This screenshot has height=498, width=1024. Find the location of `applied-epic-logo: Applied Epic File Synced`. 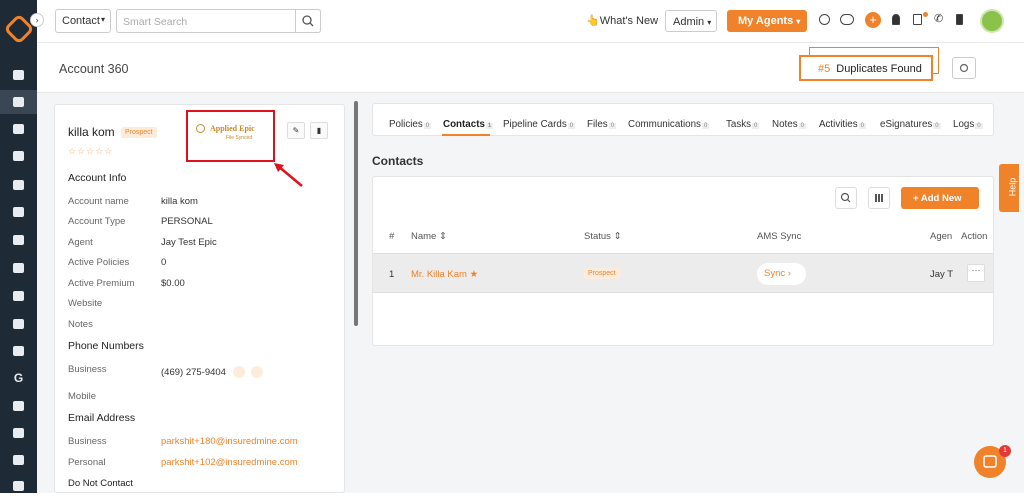

applied-epic-logo: Applied Epic File Synced is located at coordinates (230, 136).